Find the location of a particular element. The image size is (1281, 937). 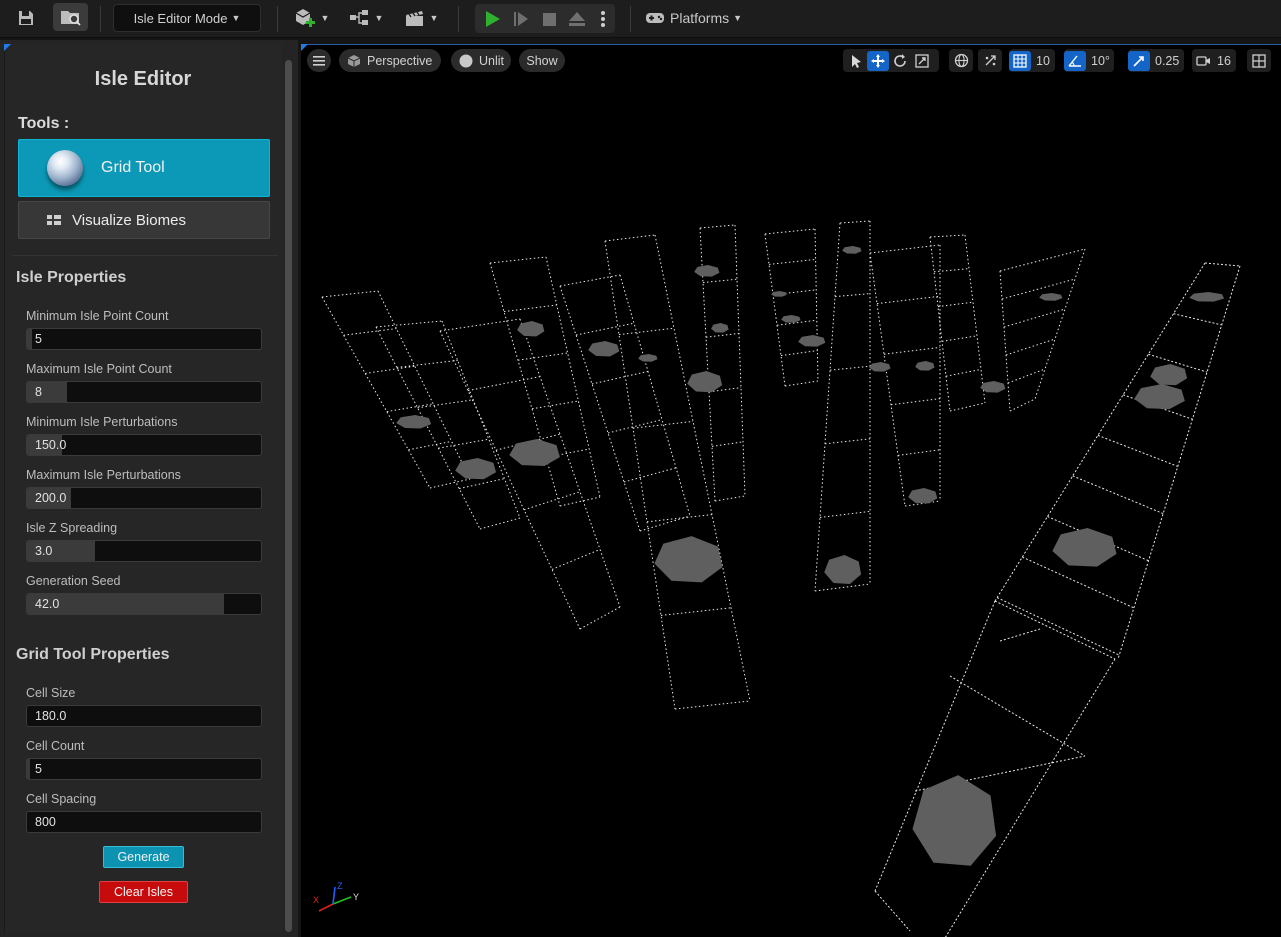

rotate-icon is located at coordinates (900, 60).